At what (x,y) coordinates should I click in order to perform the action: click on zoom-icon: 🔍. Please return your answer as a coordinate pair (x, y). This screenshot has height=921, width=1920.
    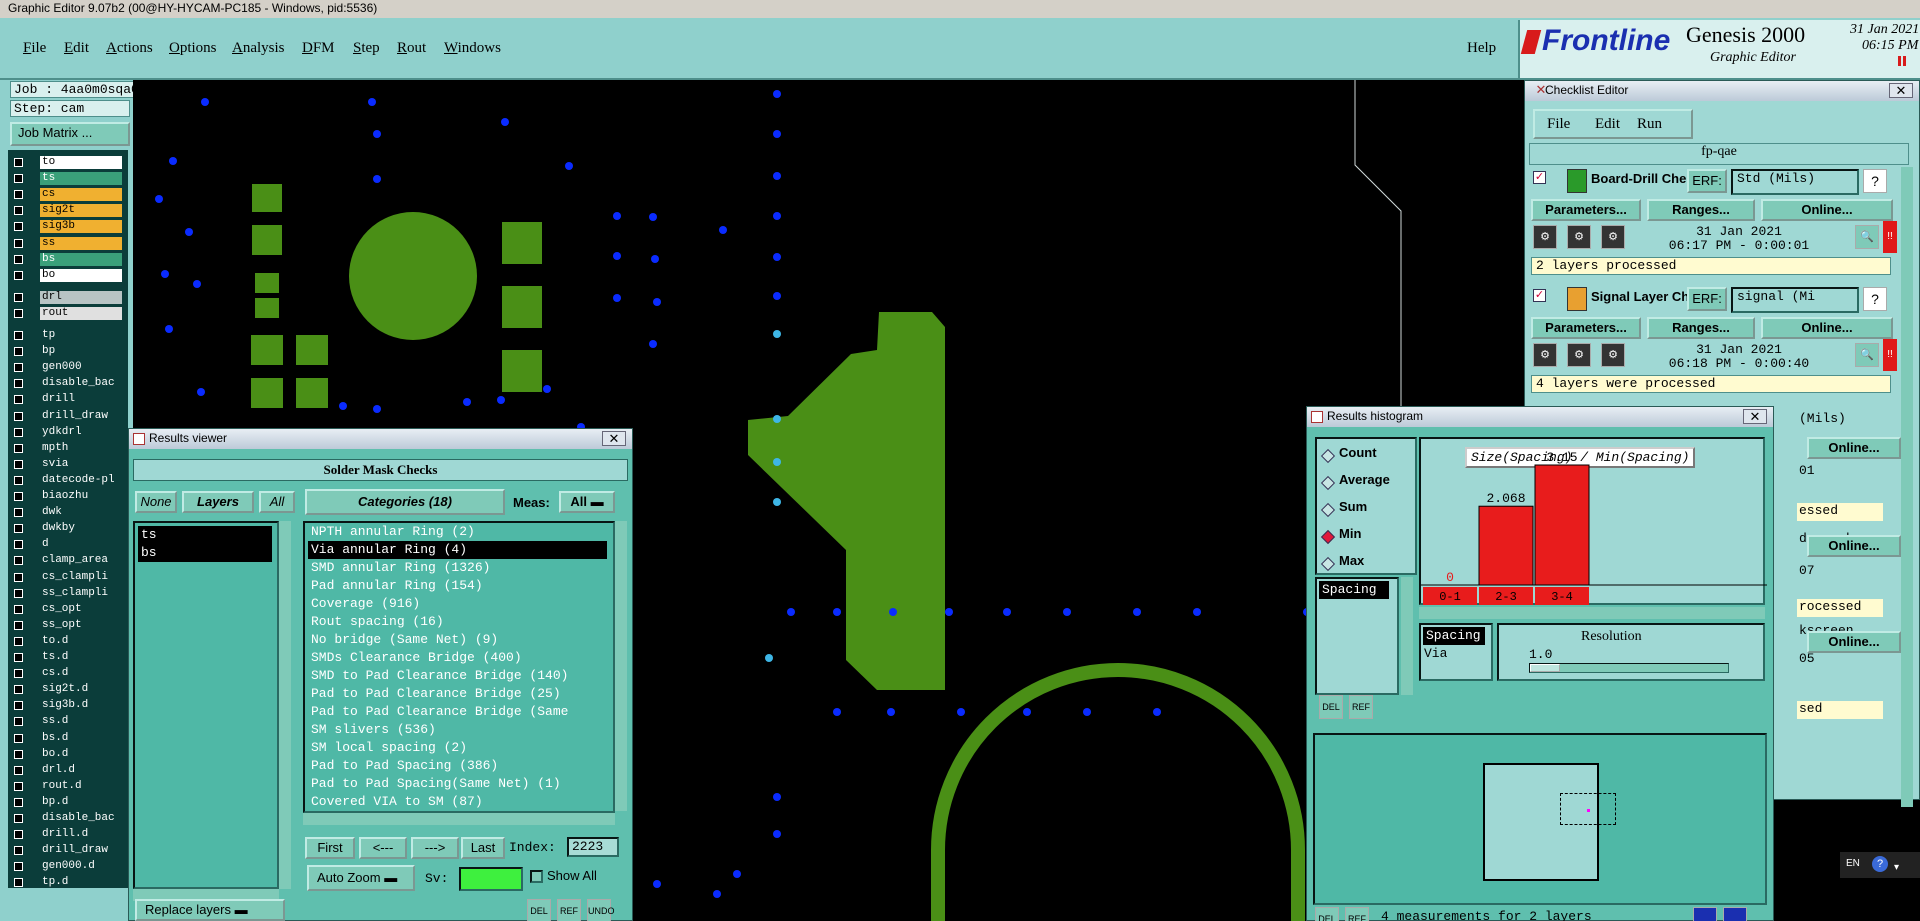
    Looking at the image, I should click on (1867, 355).